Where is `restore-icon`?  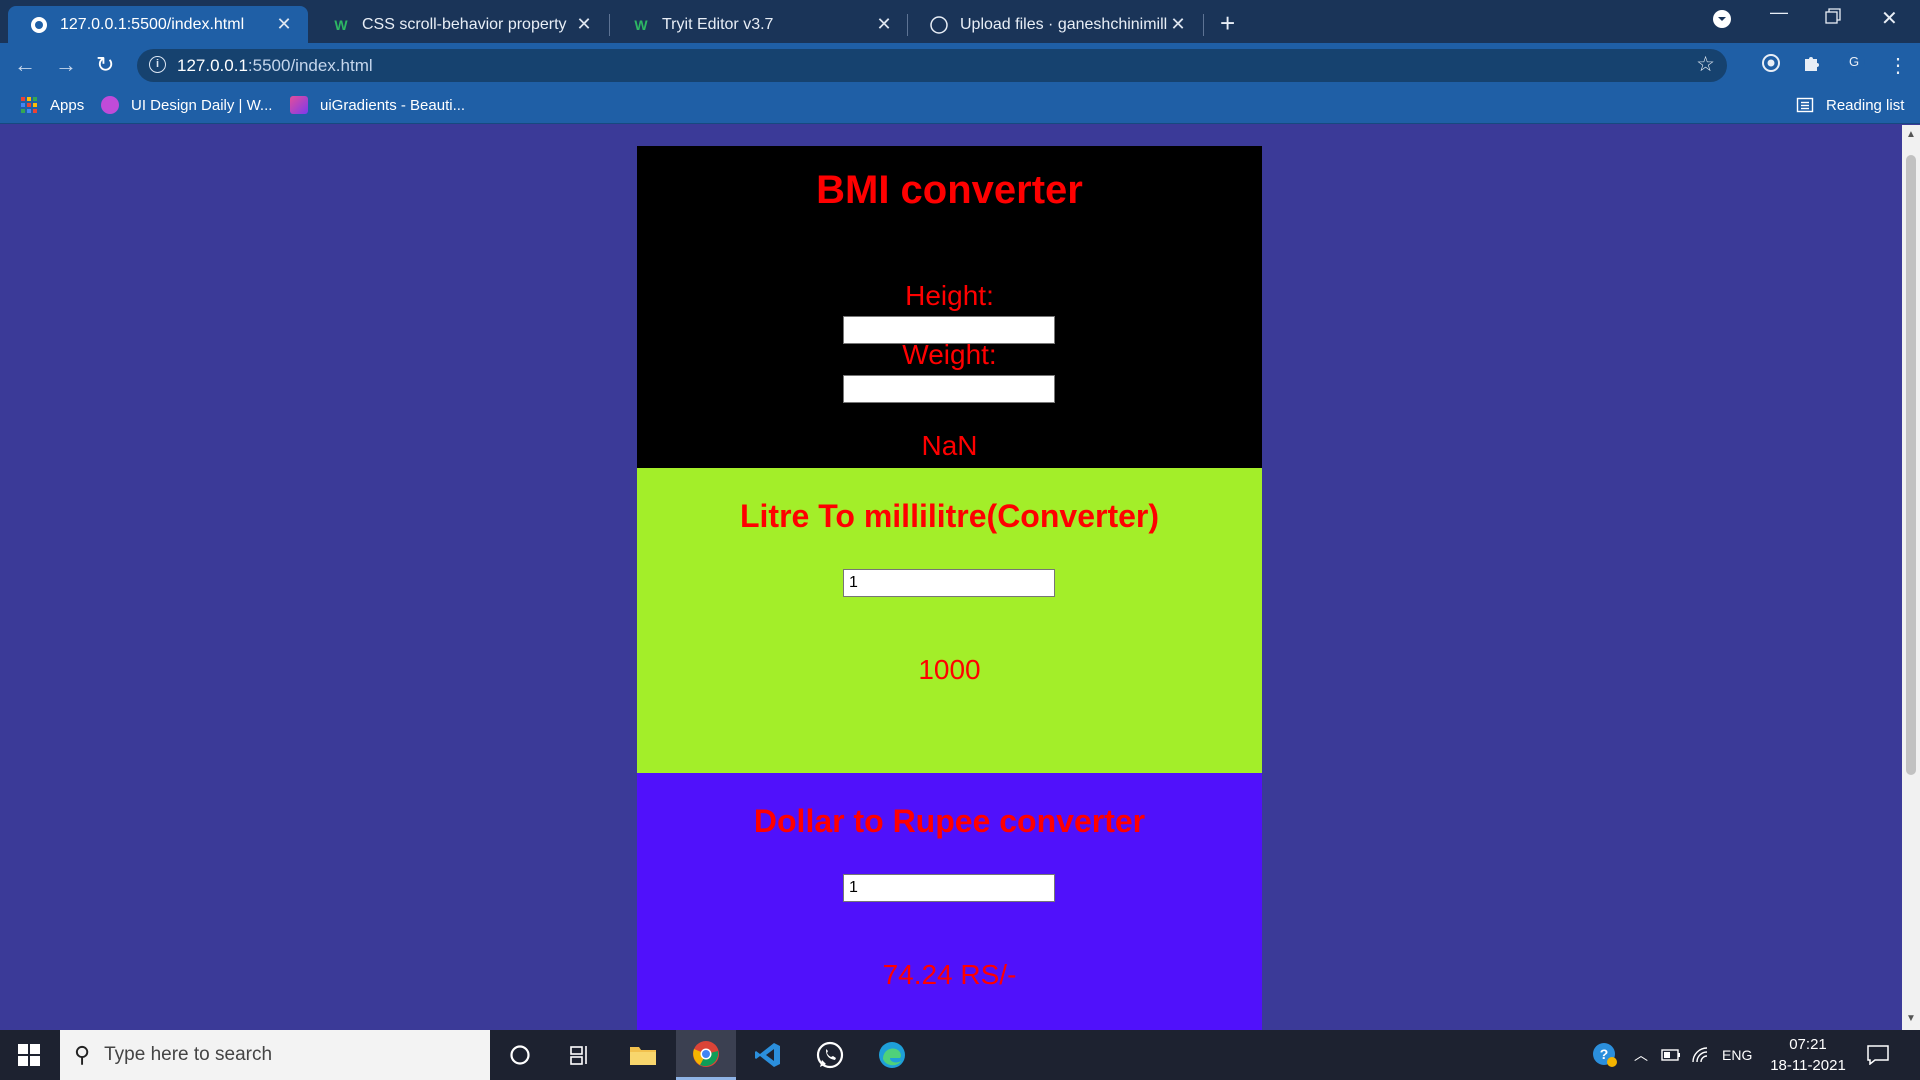 restore-icon is located at coordinates (1833, 18).